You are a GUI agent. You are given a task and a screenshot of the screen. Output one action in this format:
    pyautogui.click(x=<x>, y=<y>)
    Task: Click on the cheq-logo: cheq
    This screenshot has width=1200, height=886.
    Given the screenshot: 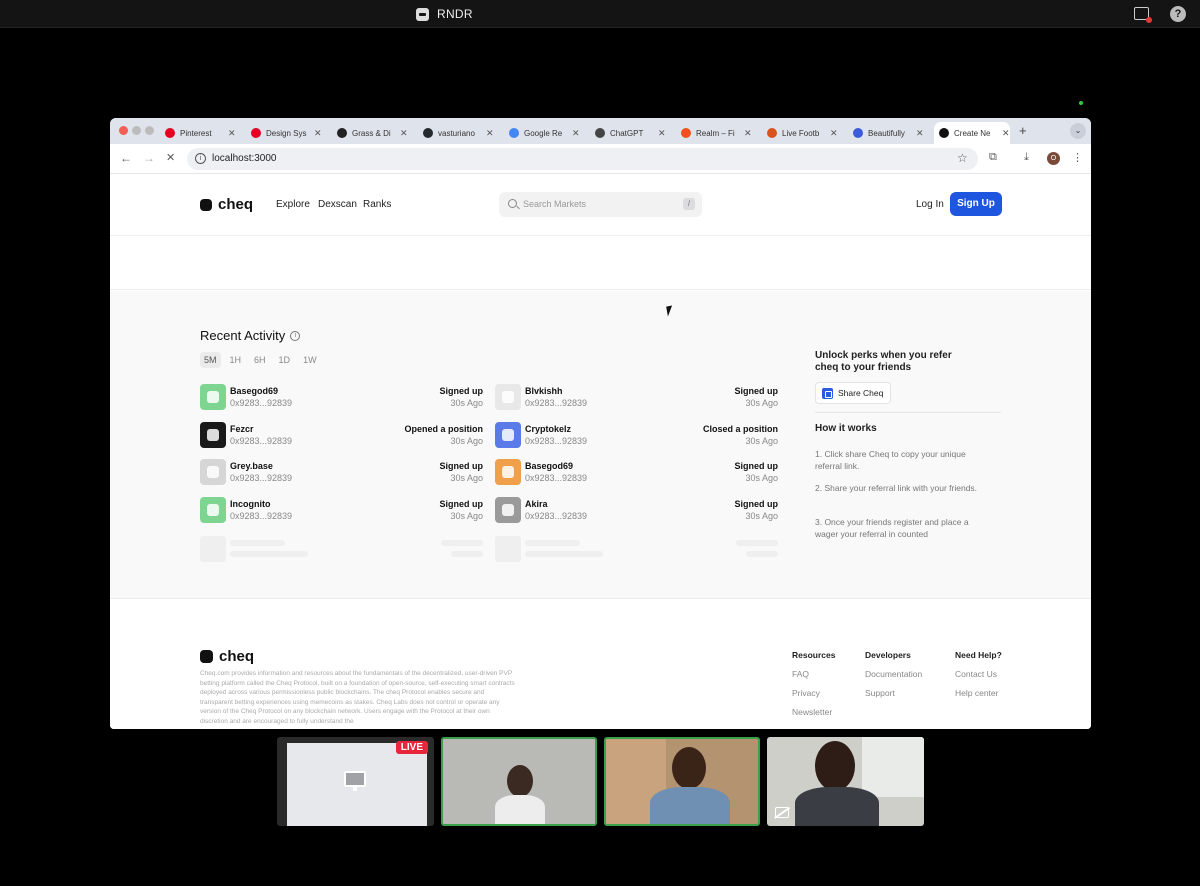 What is the action you would take?
    pyautogui.click(x=226, y=204)
    